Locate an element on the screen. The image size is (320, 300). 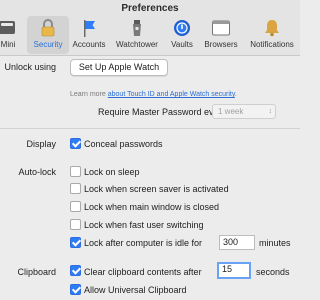
lock-icon is located at coordinates (48, 28).